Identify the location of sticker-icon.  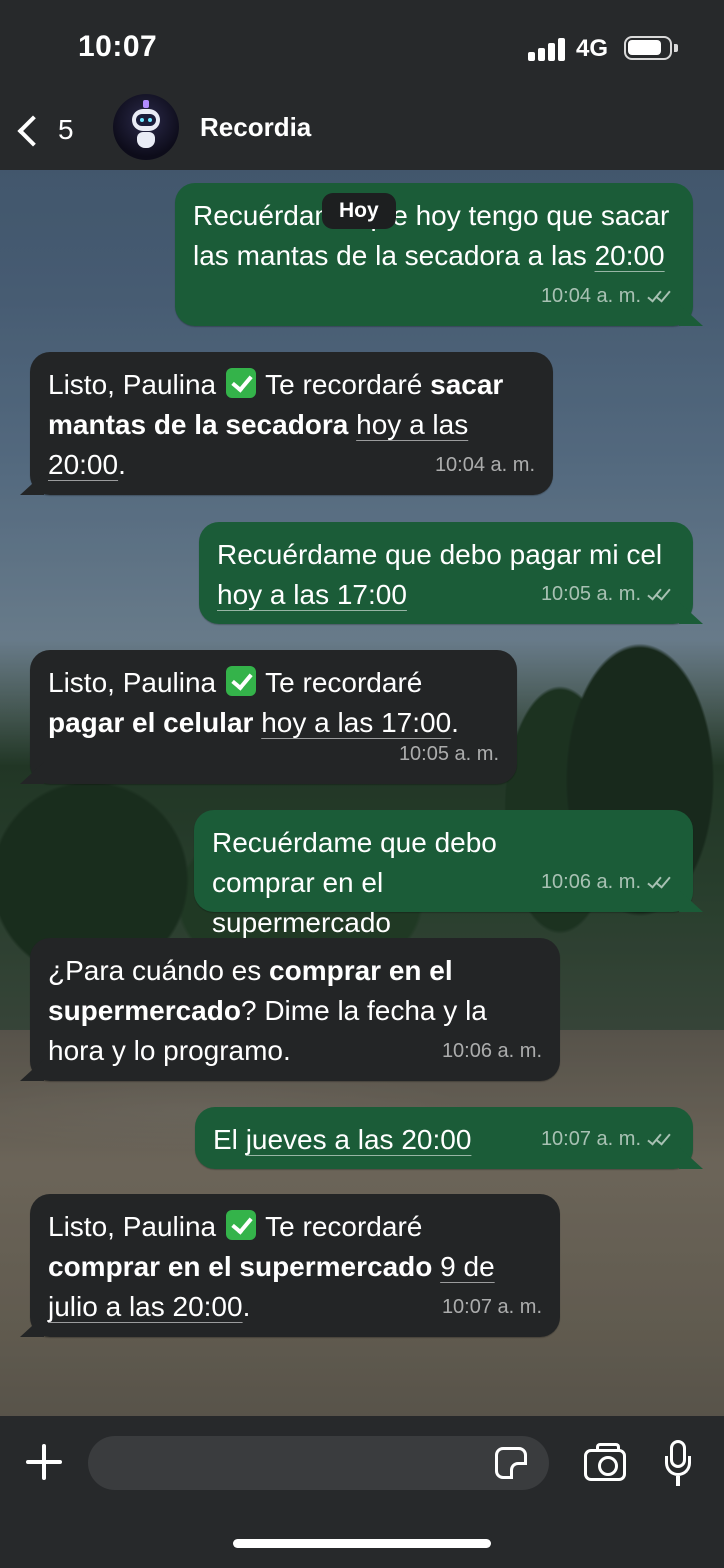
(511, 1463).